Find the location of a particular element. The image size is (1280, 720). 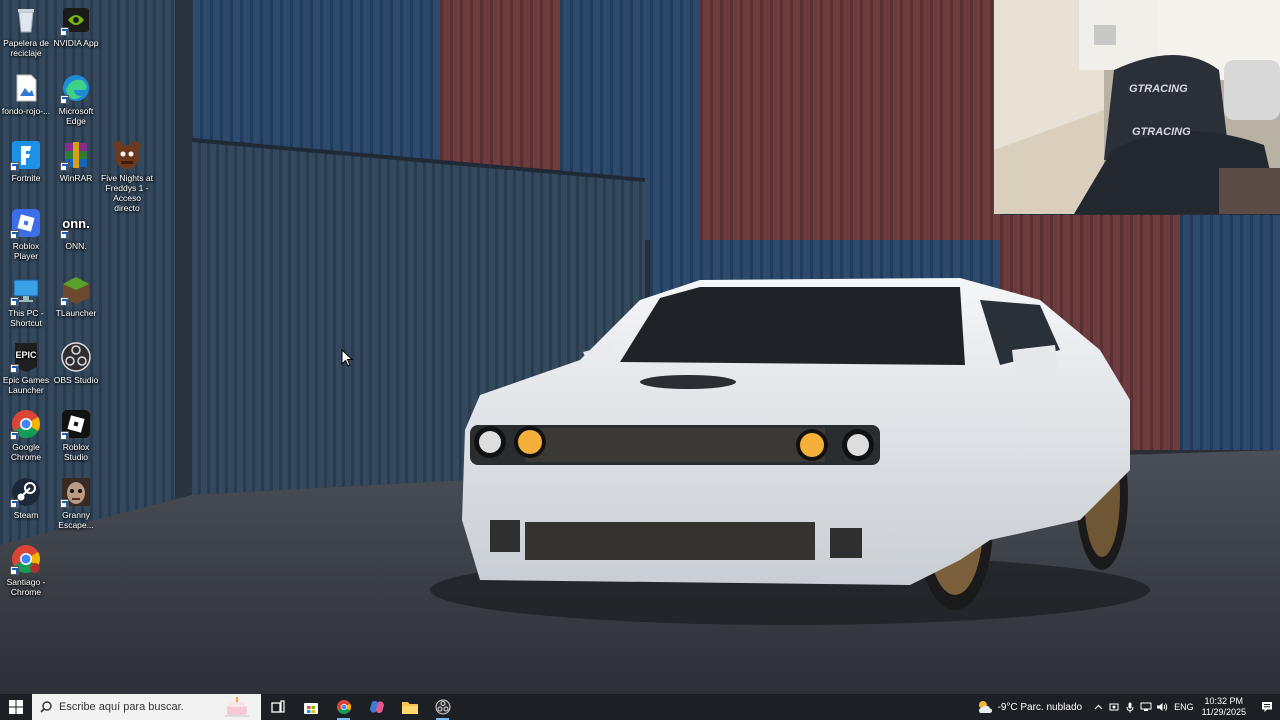

desktop-icon-roblox-player: Roblox Player is located at coordinates (26, 234).